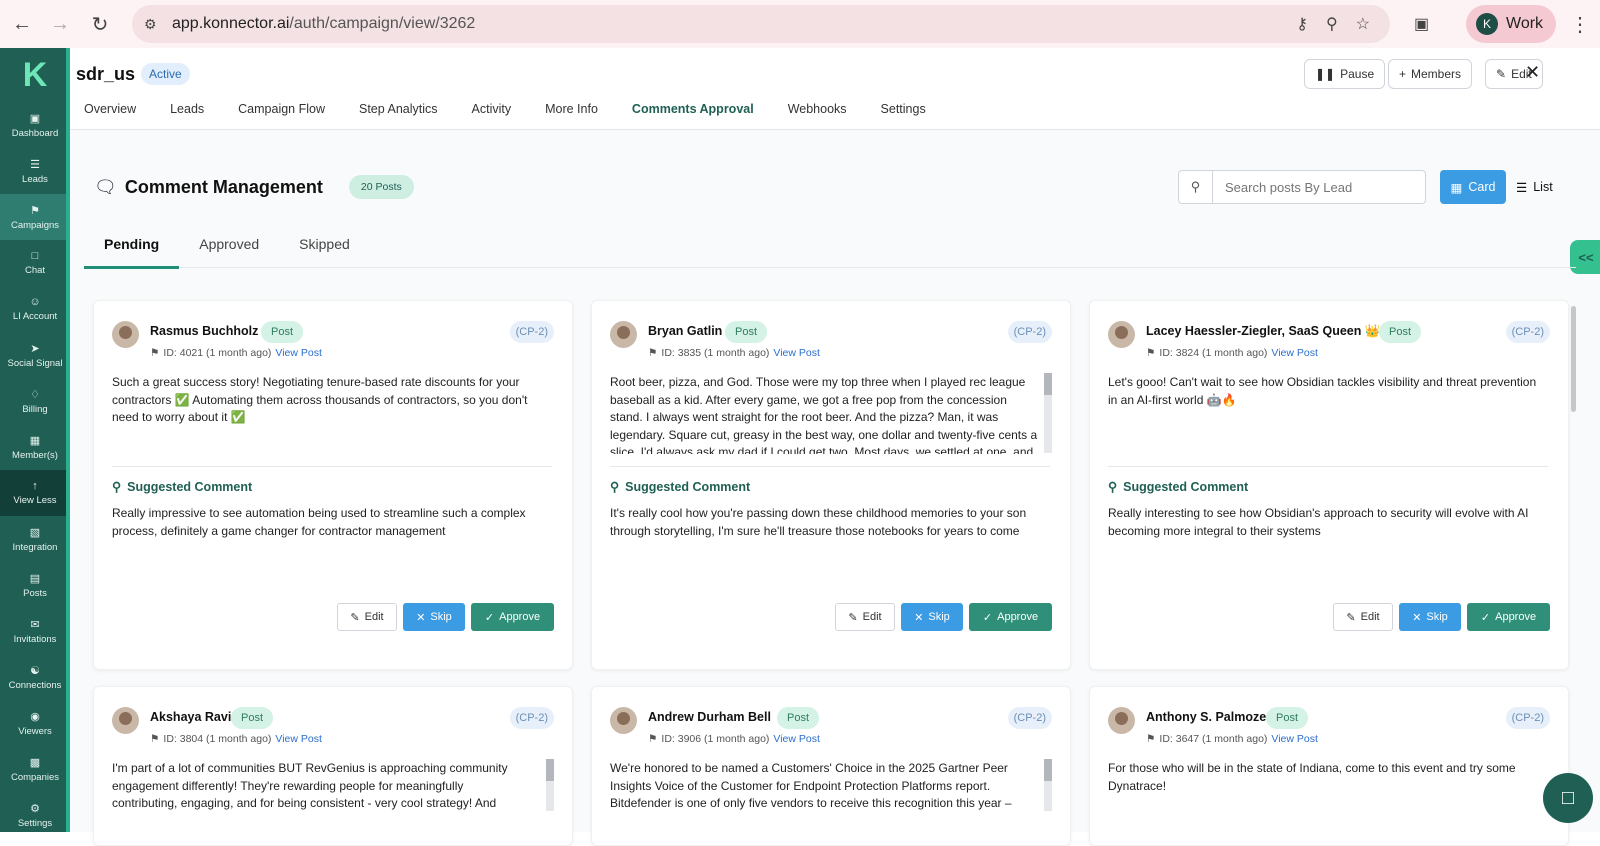 The height and width of the screenshot is (846, 1600). What do you see at coordinates (22, 24) in the screenshot?
I see `back-icon: ←` at bounding box center [22, 24].